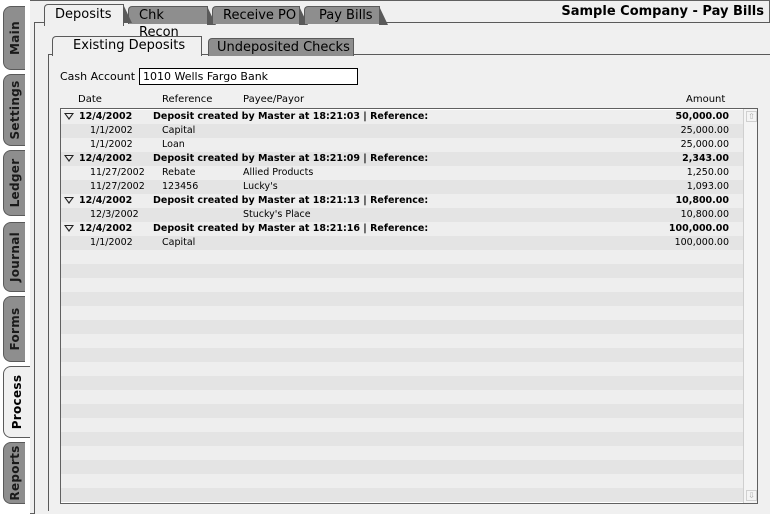 This screenshot has width=770, height=514. I want to click on side-tab-label: Process, so click(17, 402).